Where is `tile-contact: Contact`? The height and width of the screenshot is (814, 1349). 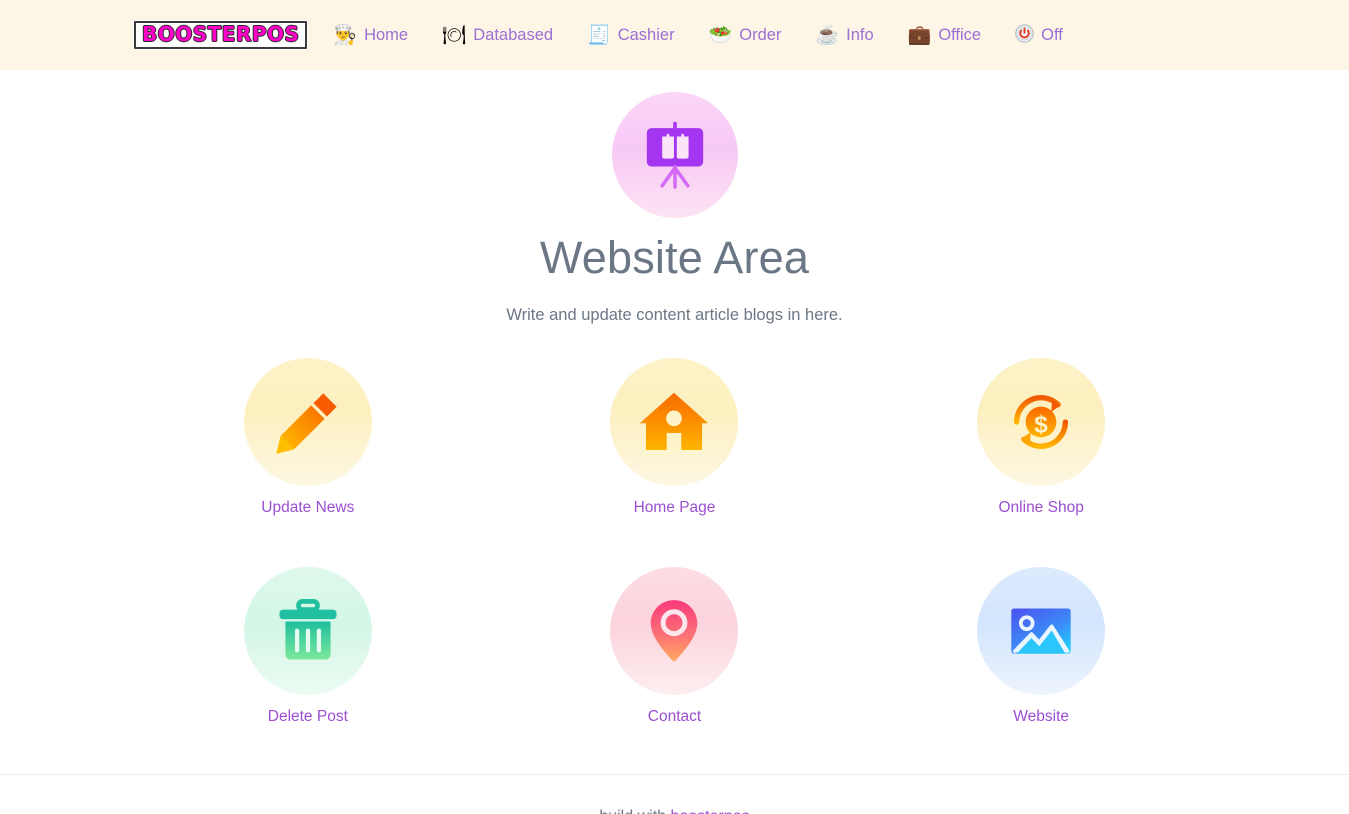 tile-contact: Contact is located at coordinates (674, 646).